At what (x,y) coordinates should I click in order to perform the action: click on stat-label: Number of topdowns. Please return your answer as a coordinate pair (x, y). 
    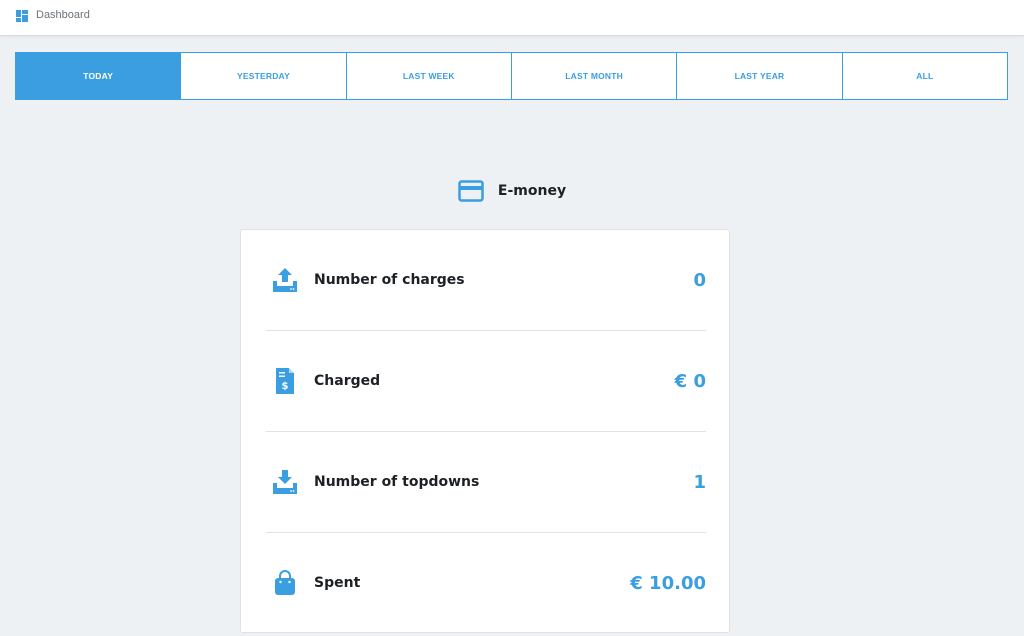
    Looking at the image, I should click on (397, 482).